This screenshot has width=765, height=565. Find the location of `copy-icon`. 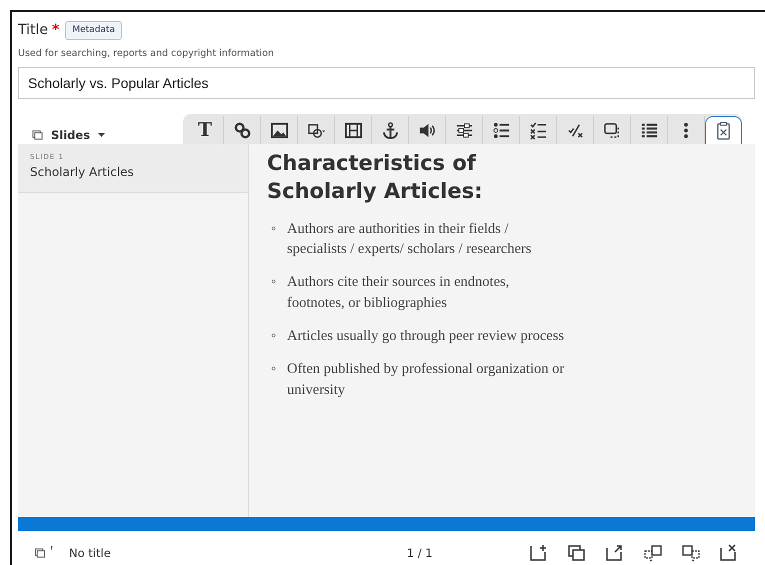

copy-icon is located at coordinates (577, 553).